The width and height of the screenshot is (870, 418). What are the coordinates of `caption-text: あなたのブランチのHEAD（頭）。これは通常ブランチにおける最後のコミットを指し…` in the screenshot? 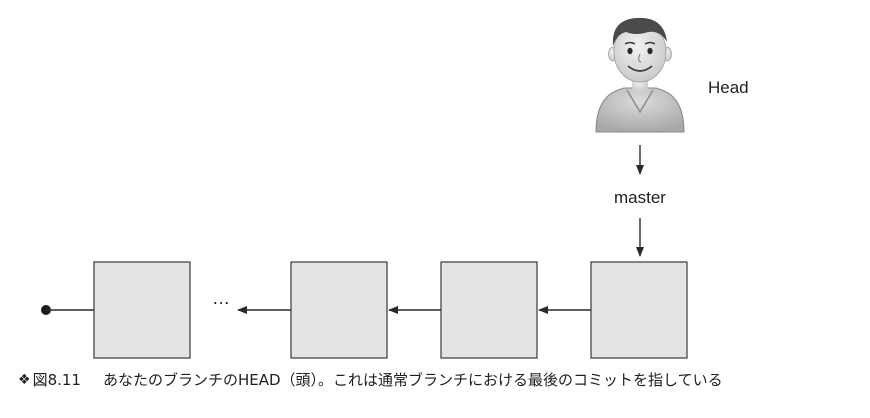 It's located at (412, 380).